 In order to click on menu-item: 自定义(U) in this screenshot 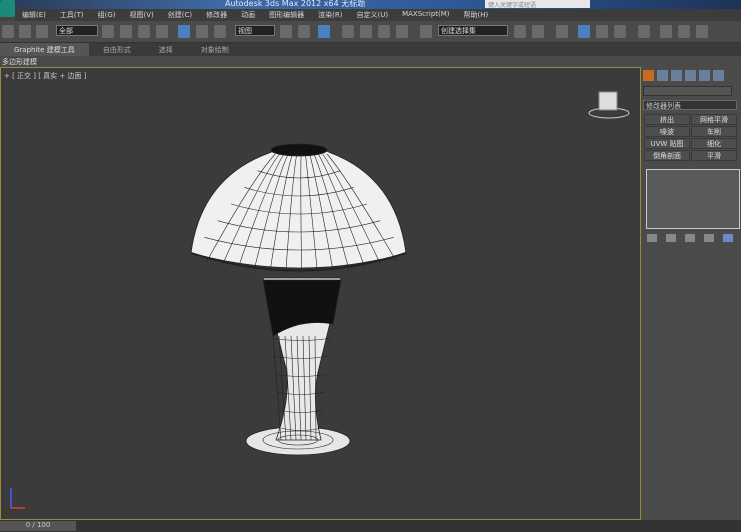, I will do `click(372, 15)`.